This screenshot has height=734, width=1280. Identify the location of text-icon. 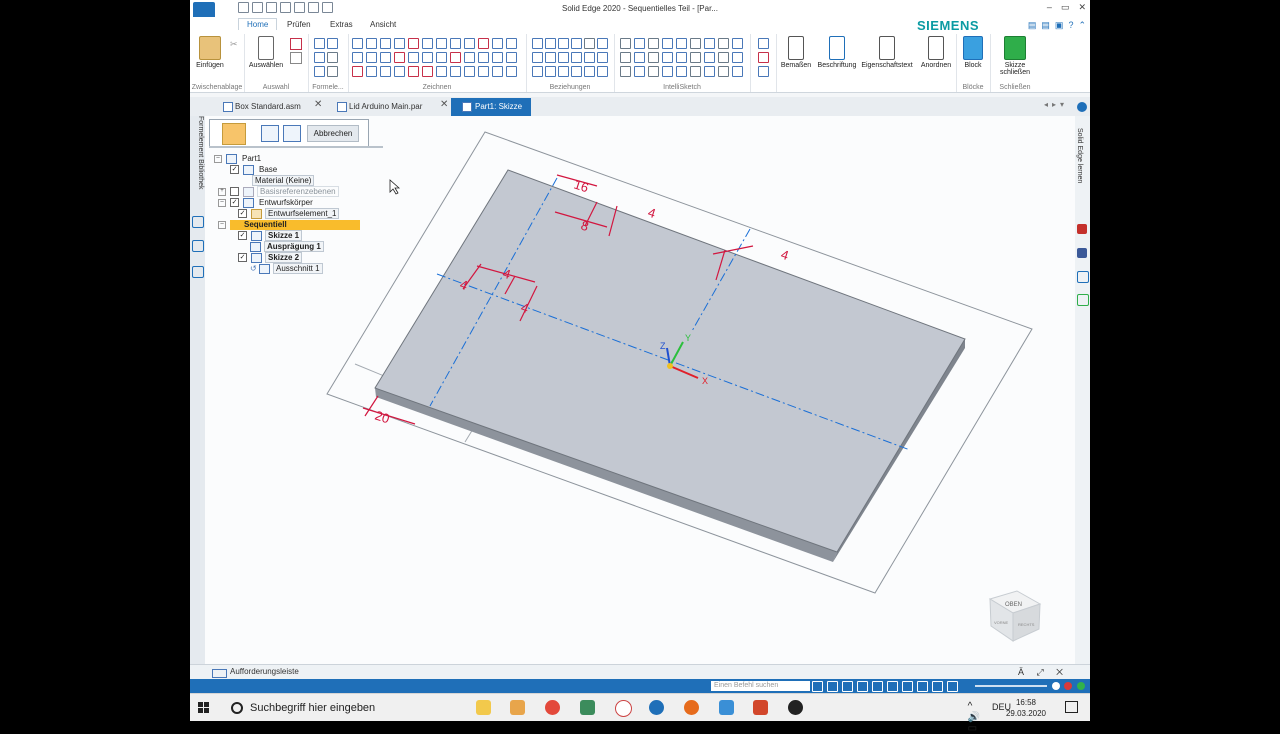
(399, 71).